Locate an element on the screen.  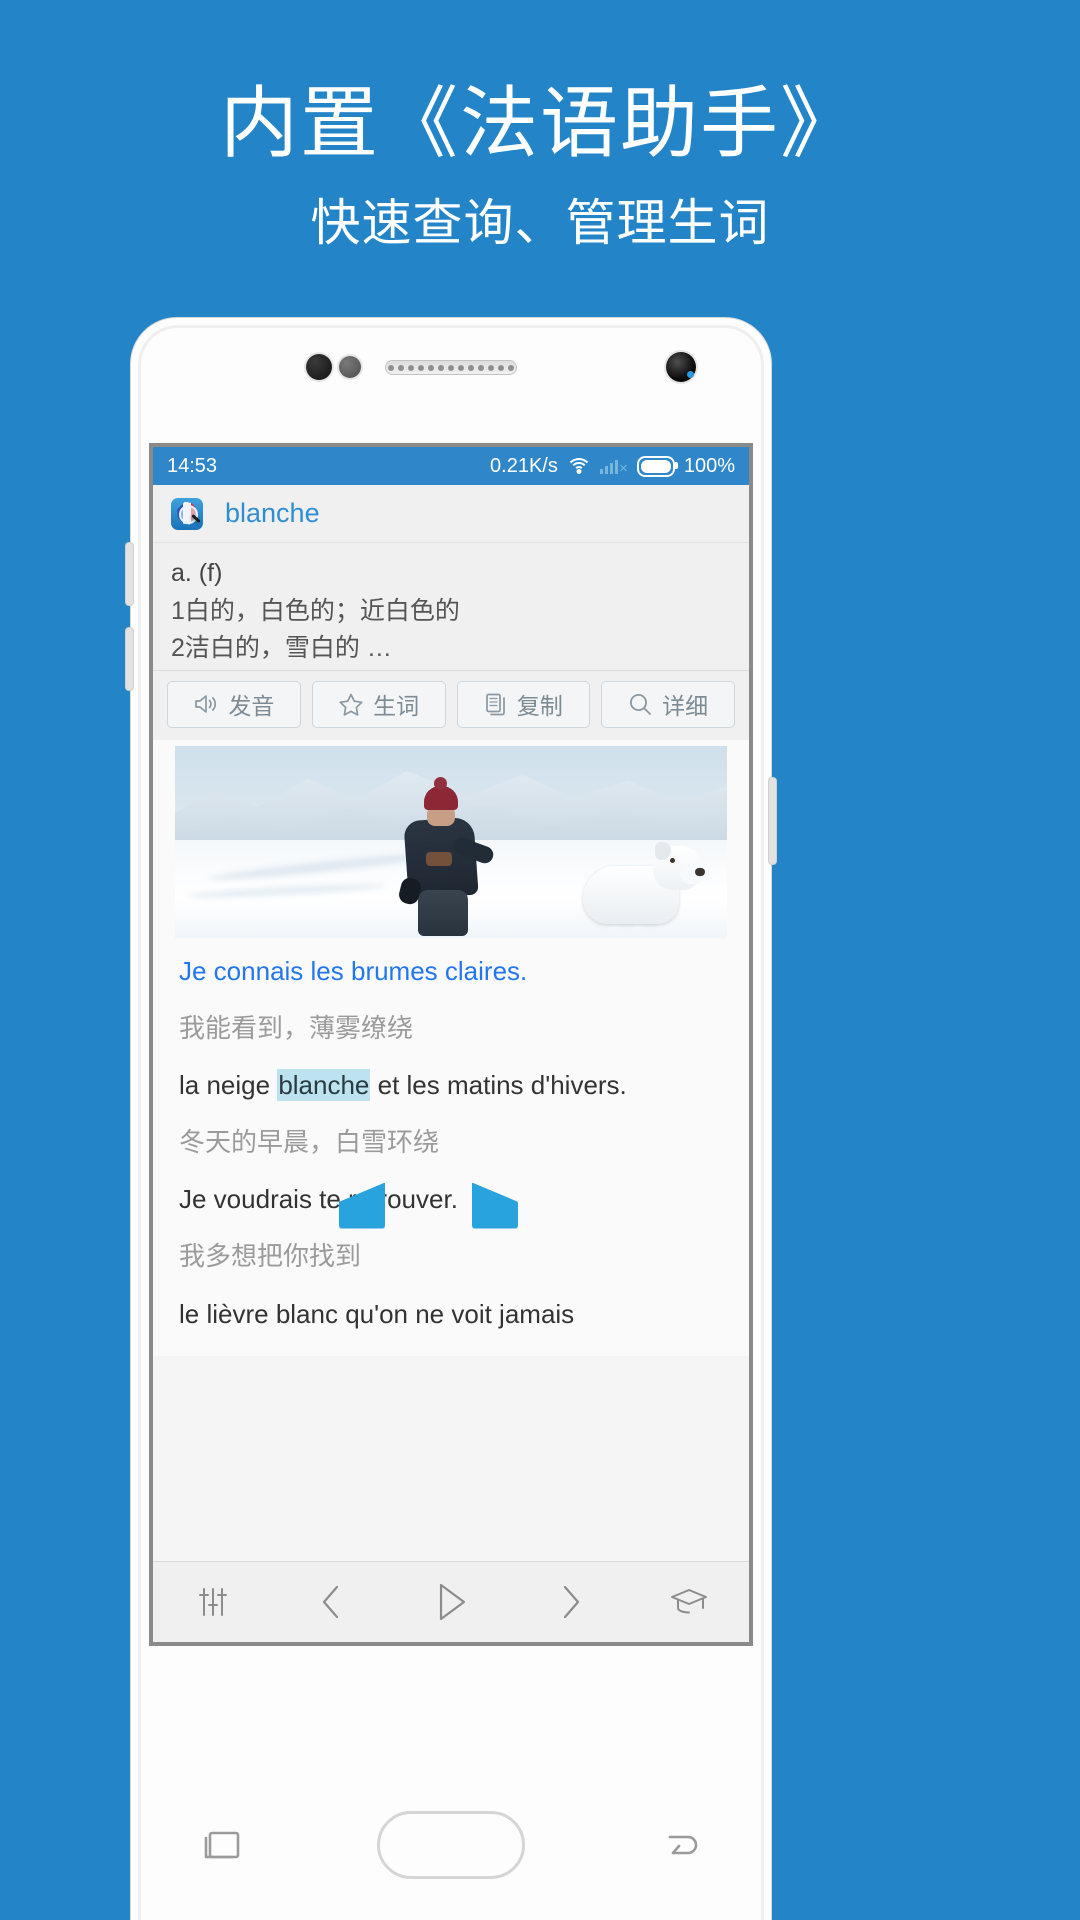
play-icon is located at coordinates (452, 1602).